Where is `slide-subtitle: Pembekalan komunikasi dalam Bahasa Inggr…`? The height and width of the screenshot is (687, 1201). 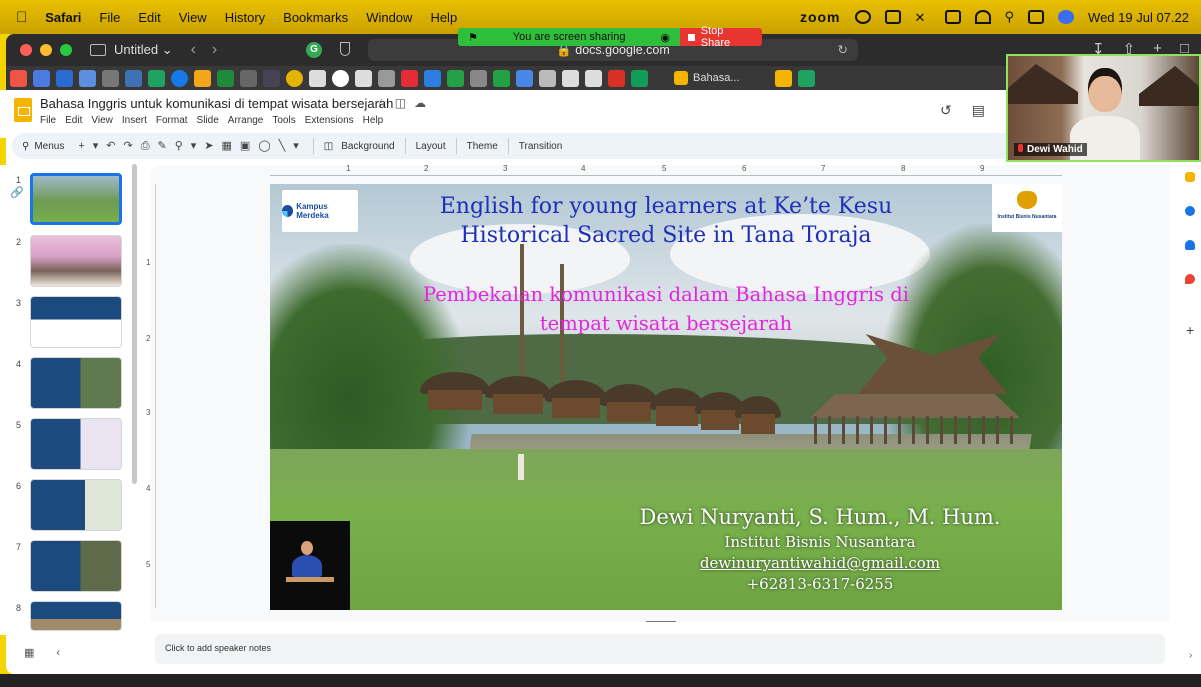
slide-subtitle: Pembekalan komunikasi dalam Bahasa Inggr… is located at coordinates (666, 309).